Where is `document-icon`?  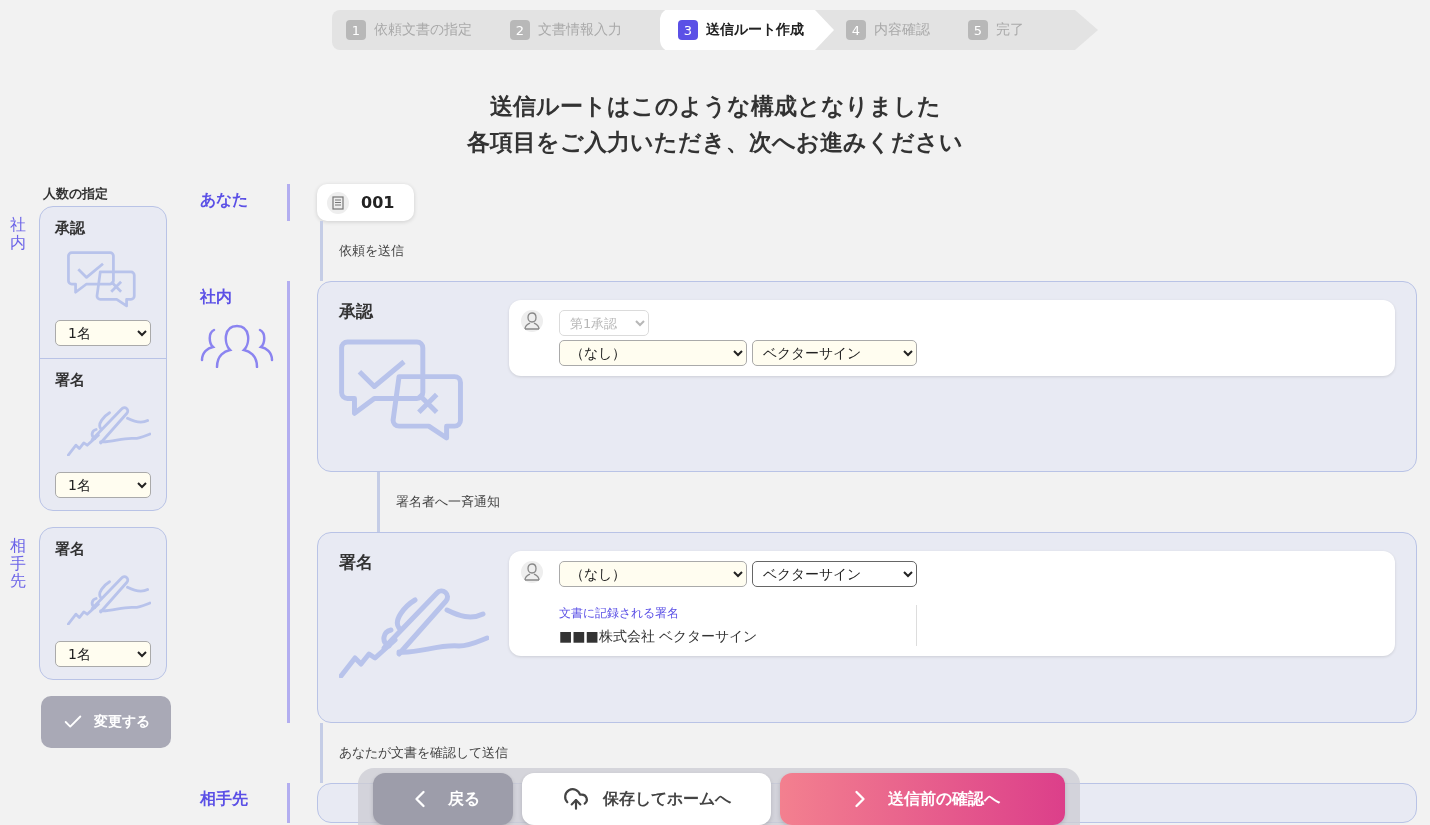
document-icon is located at coordinates (338, 202).